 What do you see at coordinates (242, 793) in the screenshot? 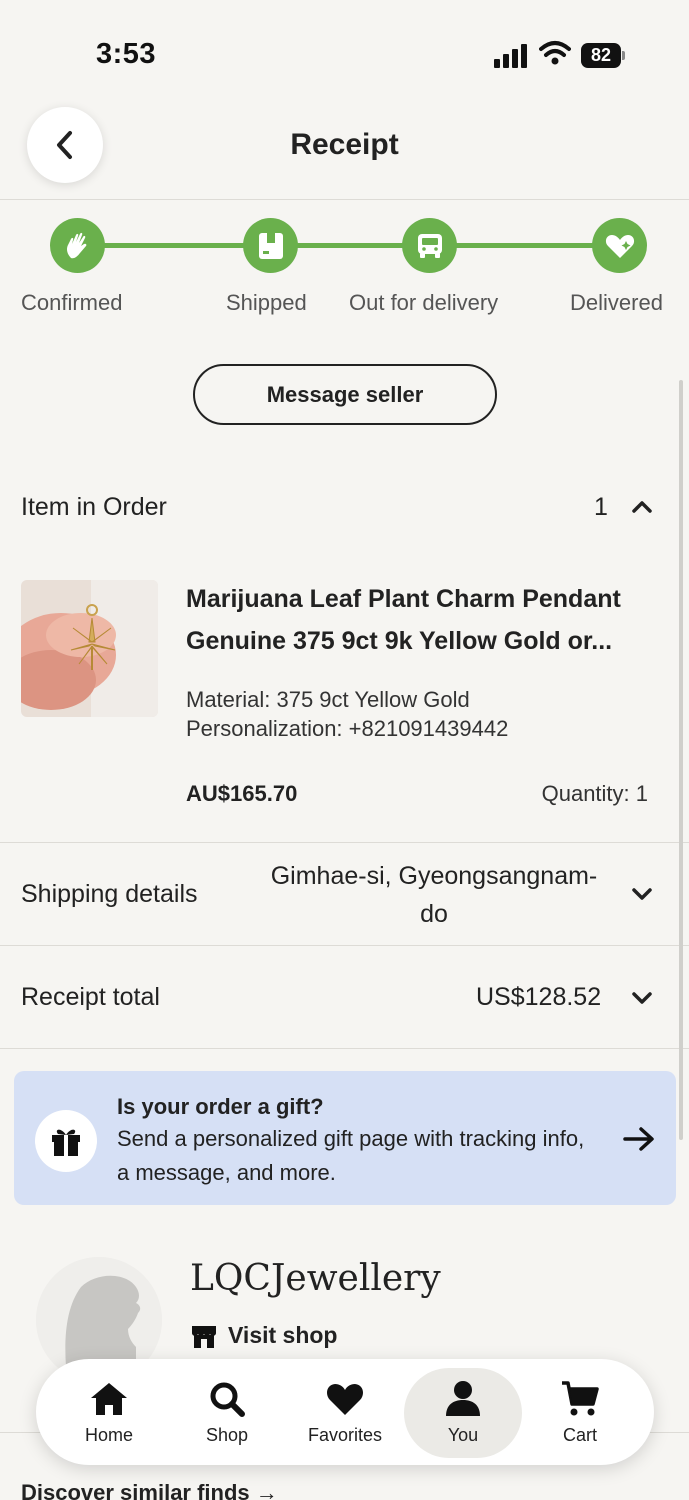
I see `item-price: AU$165.70` at bounding box center [242, 793].